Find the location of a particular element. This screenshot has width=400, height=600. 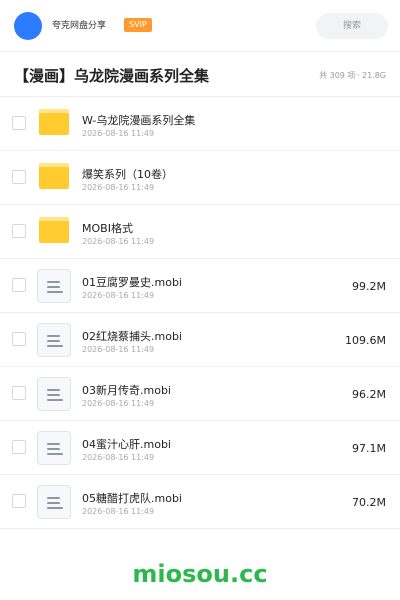

folder-meta: 共 309 项 · 21.8G is located at coordinates (352, 75).